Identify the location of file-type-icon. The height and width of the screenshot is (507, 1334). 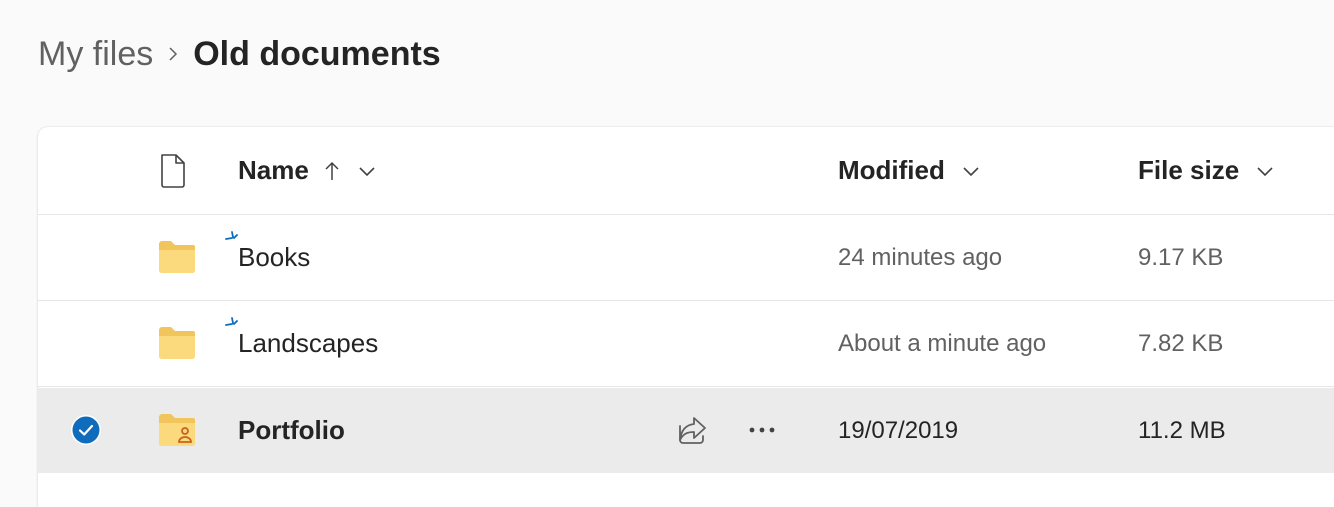
(173, 170).